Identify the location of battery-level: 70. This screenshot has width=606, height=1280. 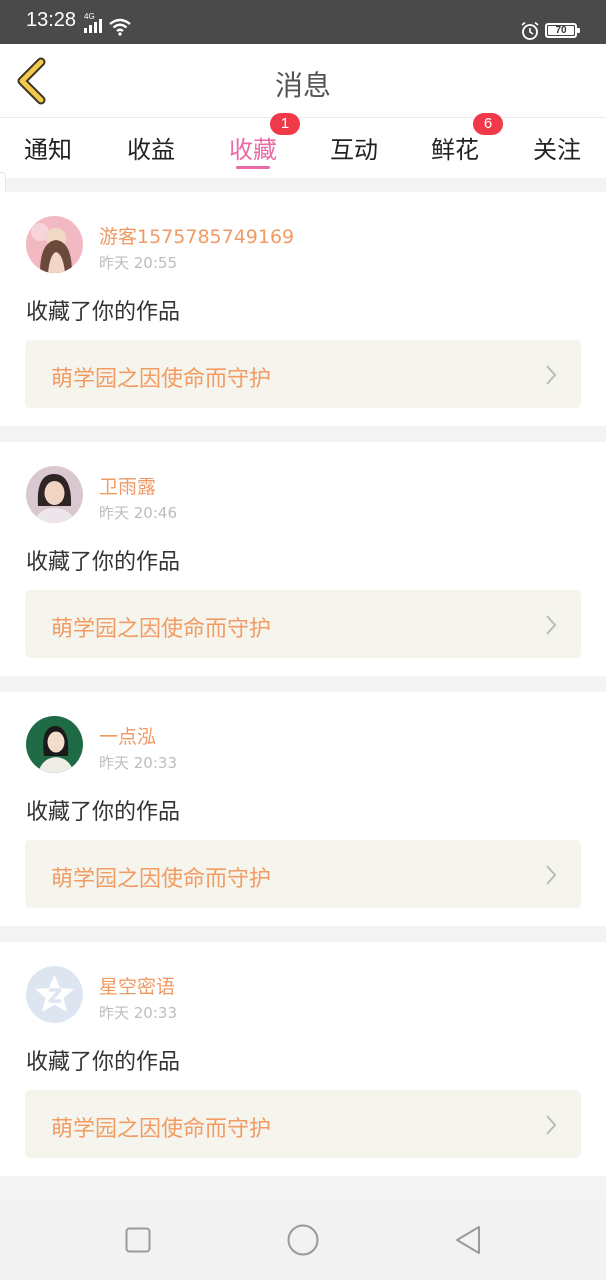
(561, 30).